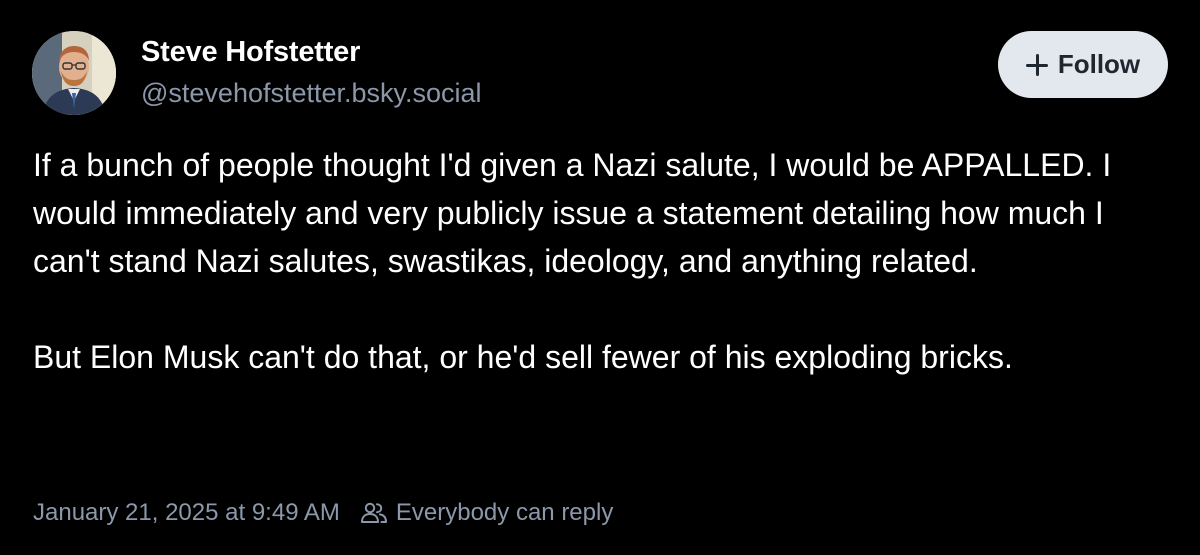 The image size is (1200, 555). I want to click on avatar-photo-icon, so click(74, 73).